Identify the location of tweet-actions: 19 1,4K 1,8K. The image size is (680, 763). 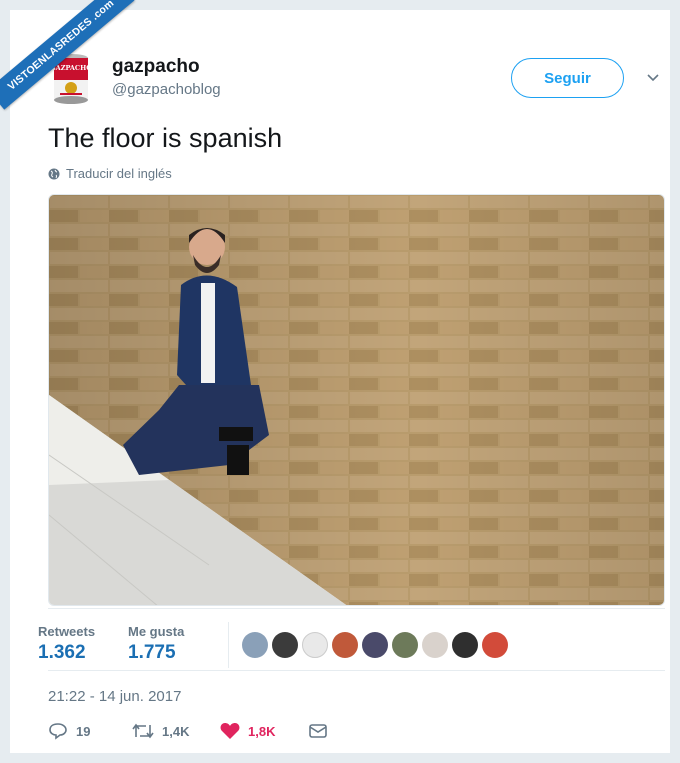
(188, 731).